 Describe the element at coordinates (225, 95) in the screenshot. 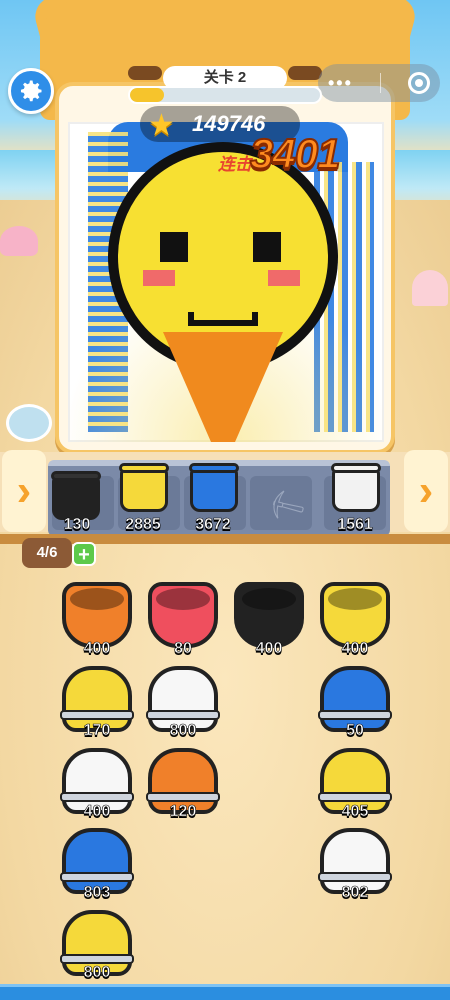

I see `level-progress-bar` at that location.